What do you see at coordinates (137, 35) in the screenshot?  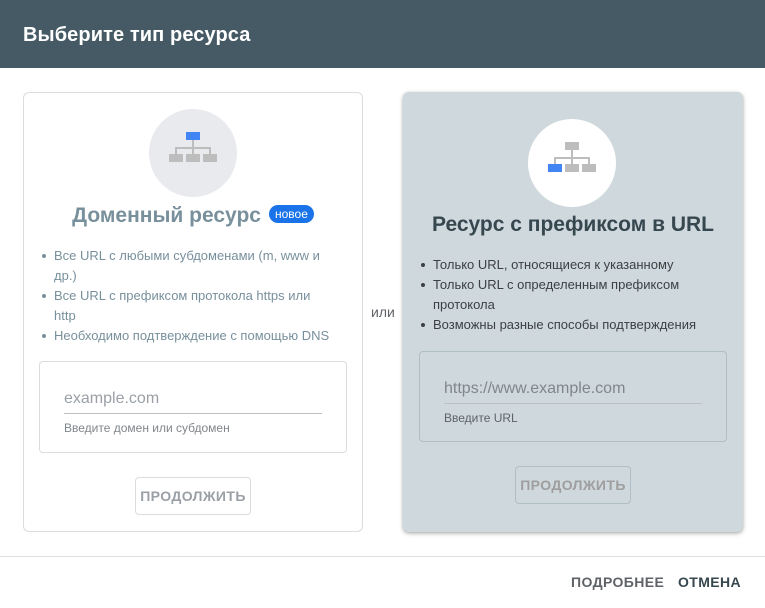 I see `dialog-title: Выберите тип ресурса` at bounding box center [137, 35].